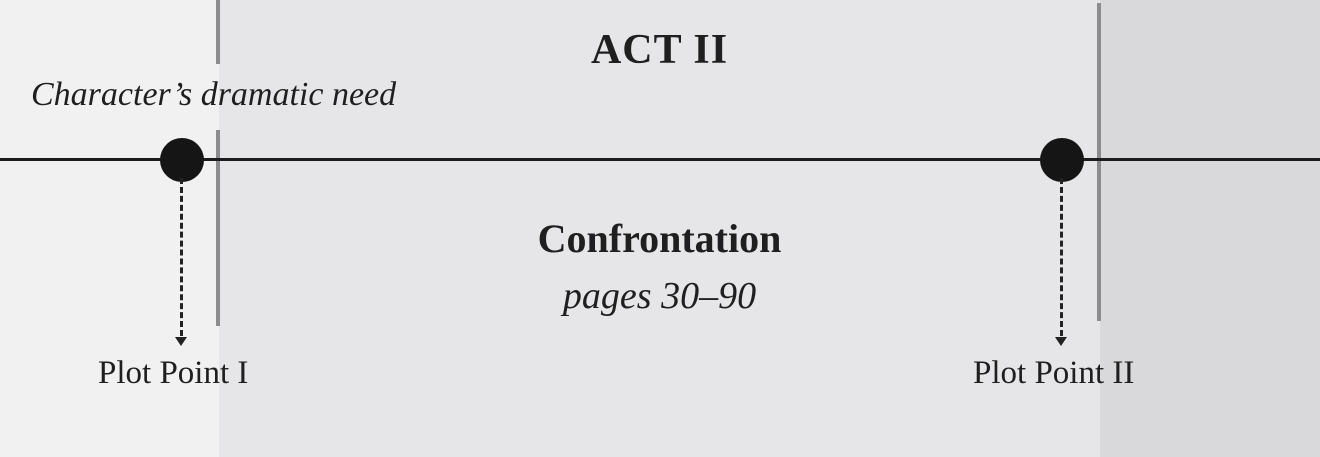 This screenshot has height=457, width=1320. What do you see at coordinates (1054, 373) in the screenshot?
I see `plot-point-two-label: Plot Point II` at bounding box center [1054, 373].